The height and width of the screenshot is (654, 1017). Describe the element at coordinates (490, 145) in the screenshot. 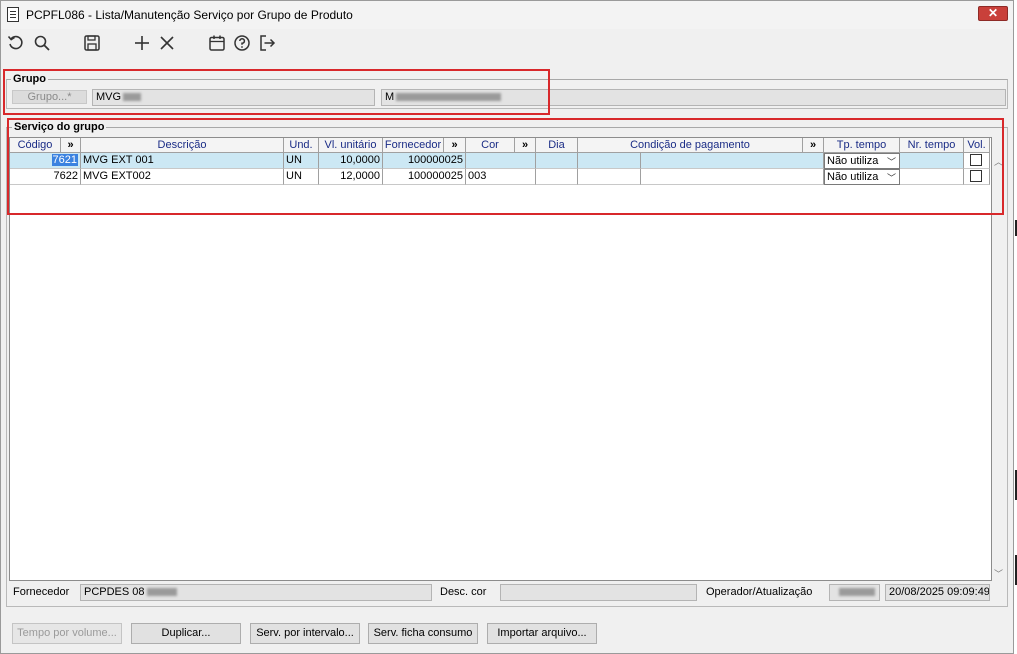

I see `col-header-cor: Cor` at that location.